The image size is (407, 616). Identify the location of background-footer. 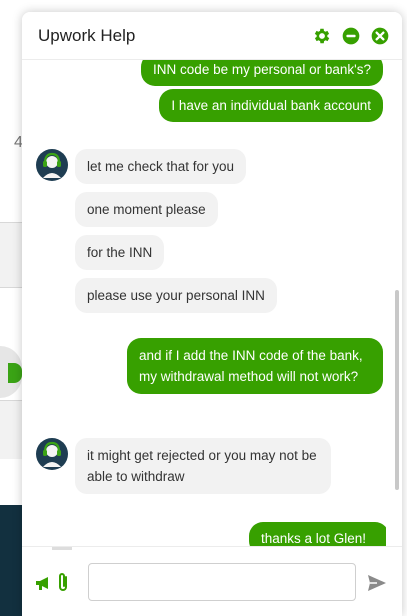
(11, 560).